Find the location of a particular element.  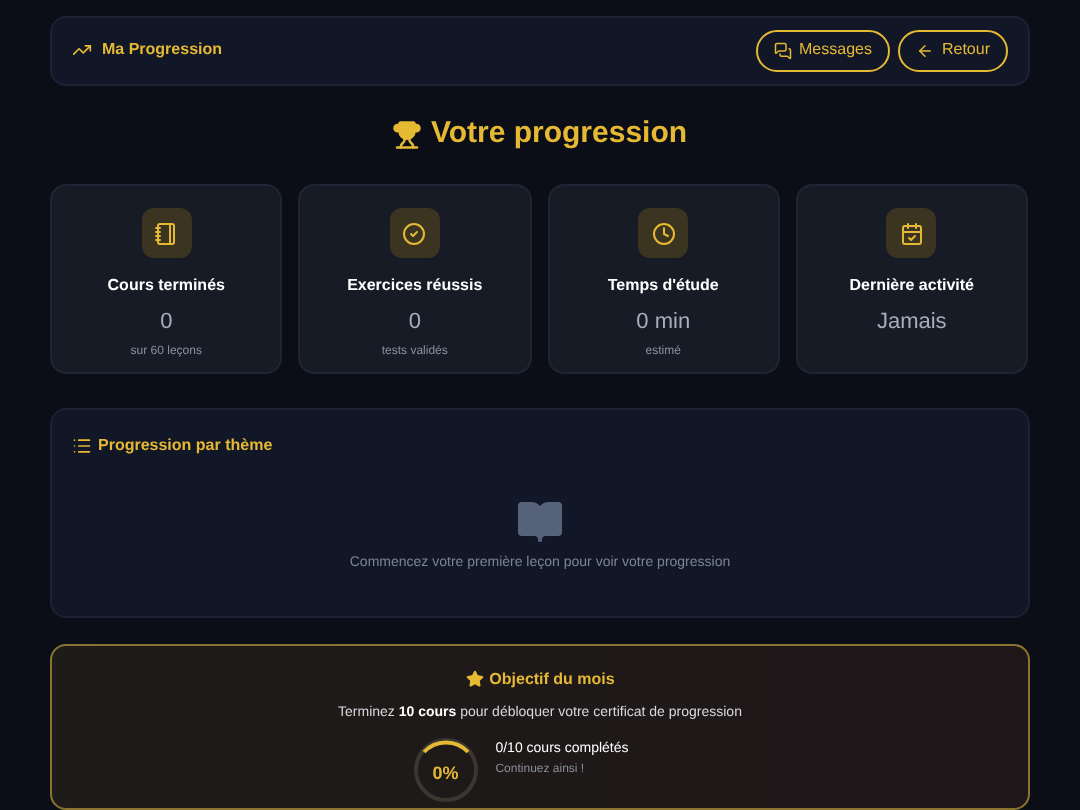

calendar-icon is located at coordinates (911, 233).